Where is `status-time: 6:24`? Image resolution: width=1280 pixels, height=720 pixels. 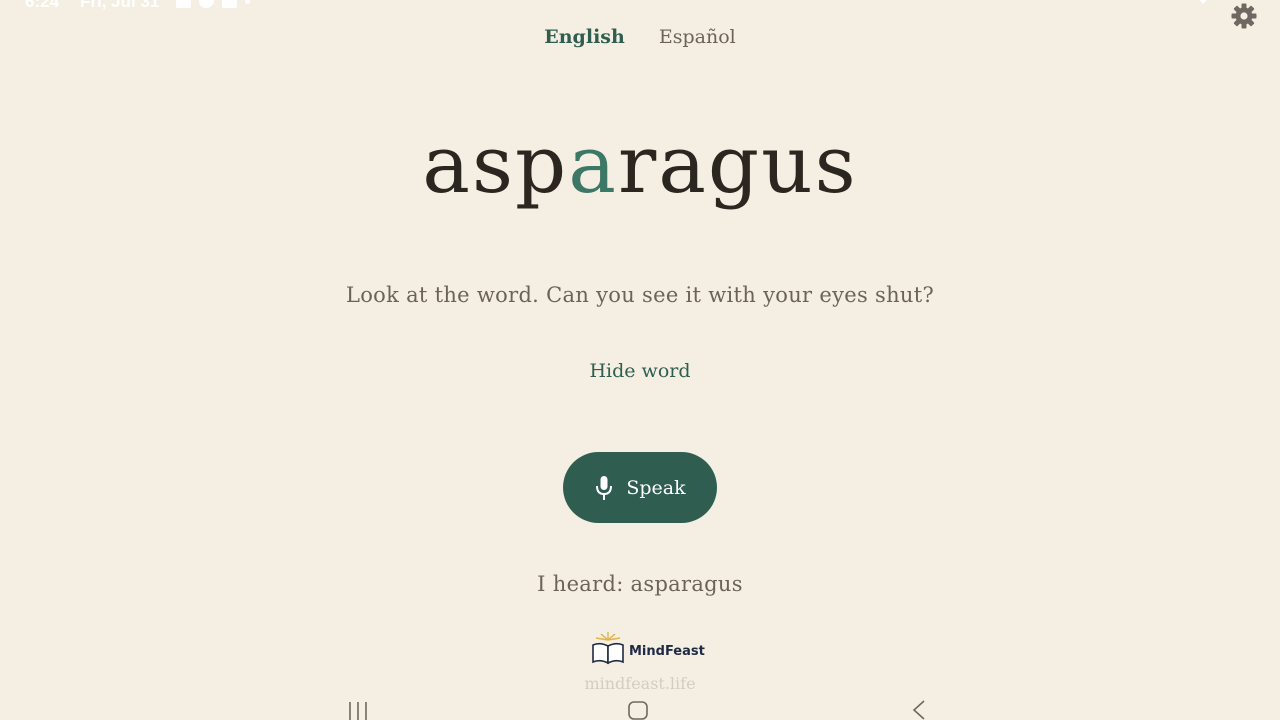
status-time: 6:24 is located at coordinates (42, 5).